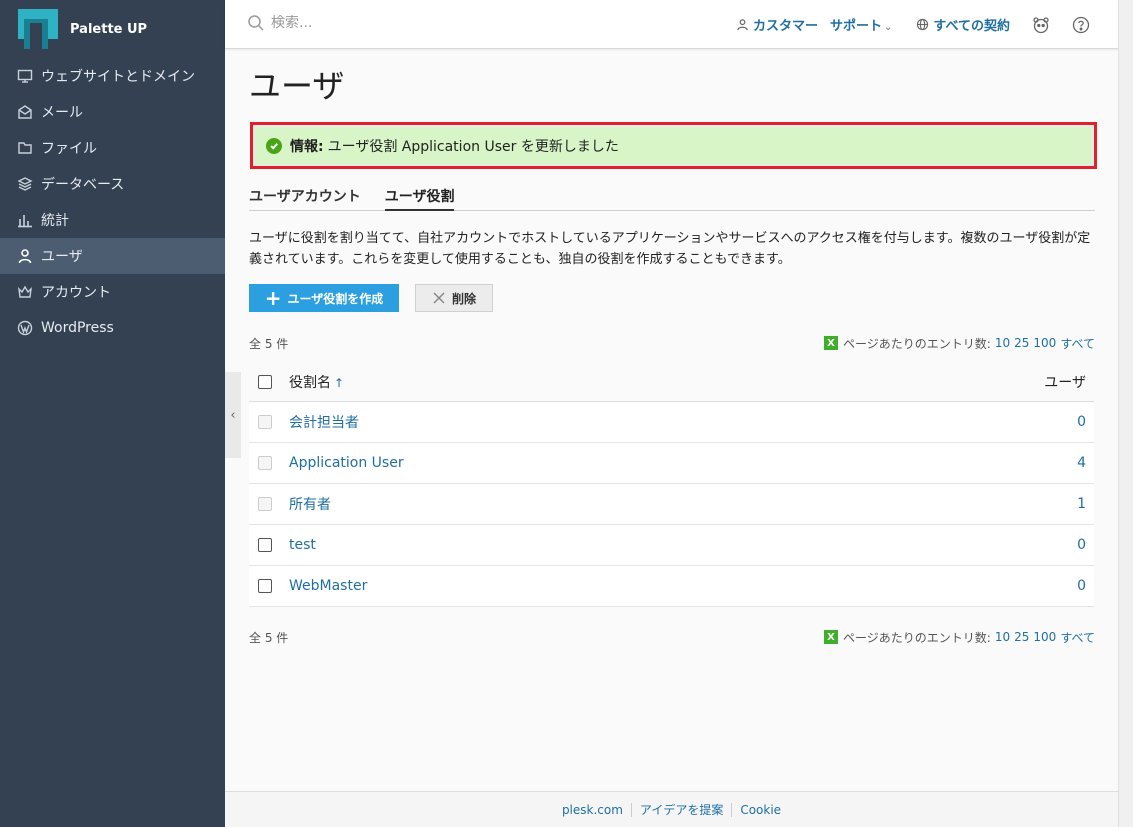 The image size is (1133, 827). I want to click on sidebar-item-files: ファイル, so click(112, 148).